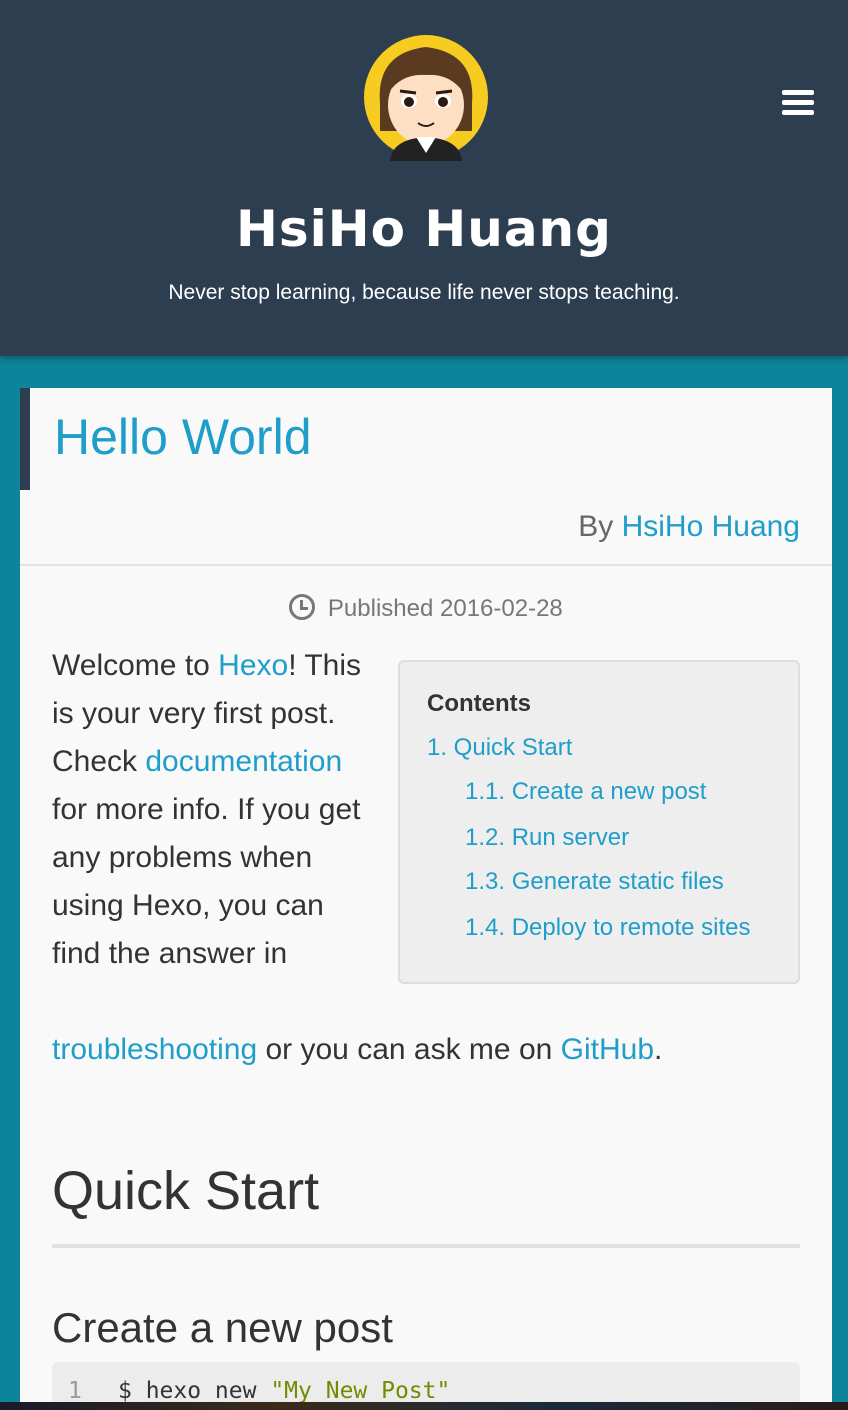 The height and width of the screenshot is (1410, 848). What do you see at coordinates (183, 437) in the screenshot?
I see `post-title: Hello World` at bounding box center [183, 437].